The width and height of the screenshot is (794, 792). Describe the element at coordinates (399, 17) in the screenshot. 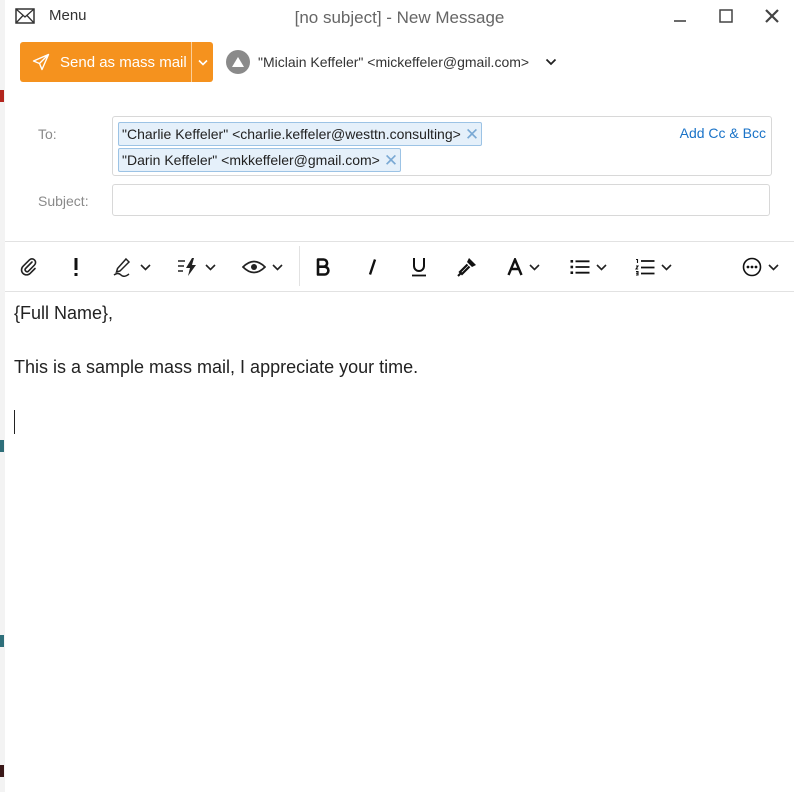

I see `title-bar: Menu [no subject] - New Message` at that location.